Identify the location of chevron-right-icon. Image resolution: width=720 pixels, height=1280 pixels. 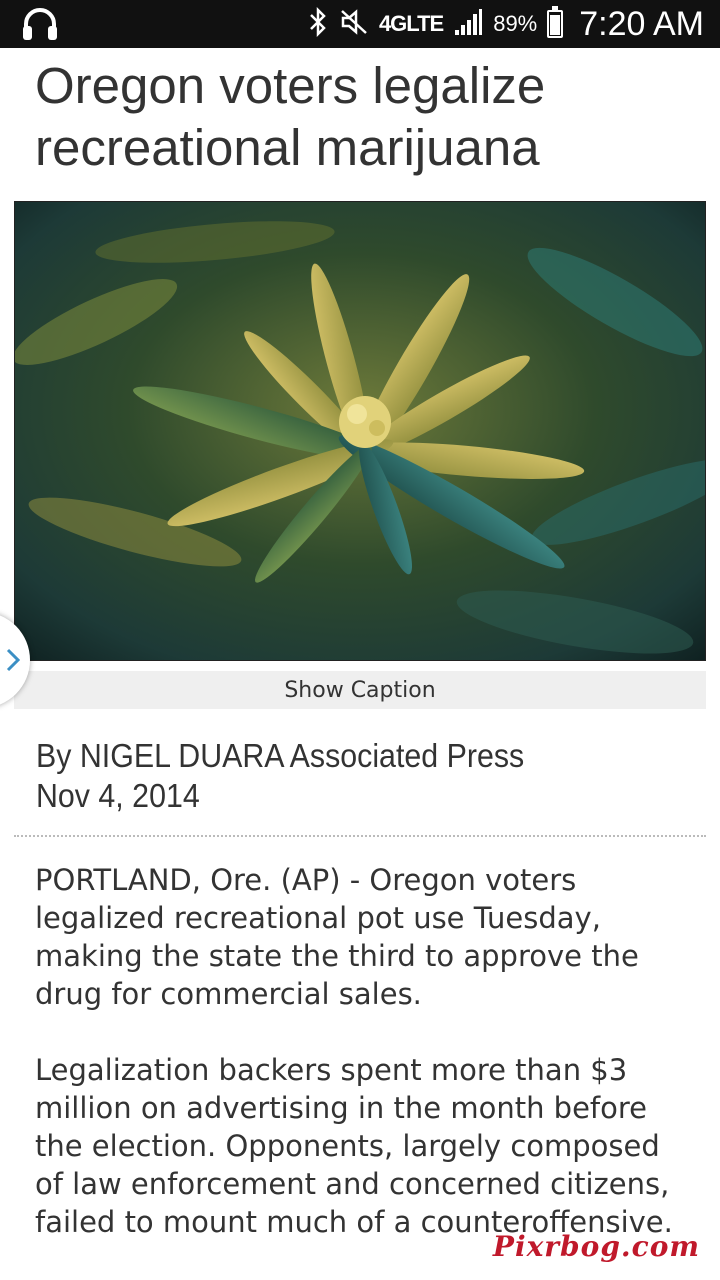
(13, 660).